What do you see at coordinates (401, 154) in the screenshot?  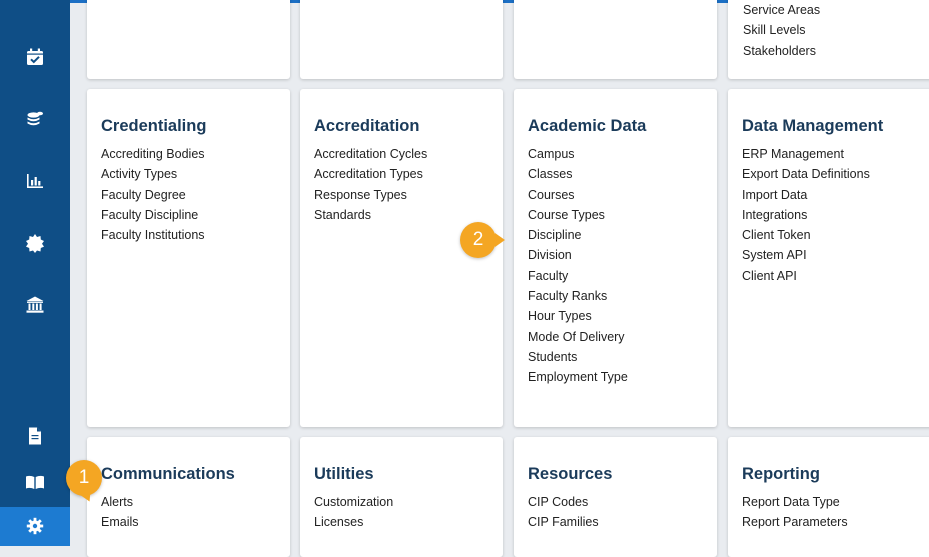 I see `link-accreditation-cycles: Accreditation Cycles` at bounding box center [401, 154].